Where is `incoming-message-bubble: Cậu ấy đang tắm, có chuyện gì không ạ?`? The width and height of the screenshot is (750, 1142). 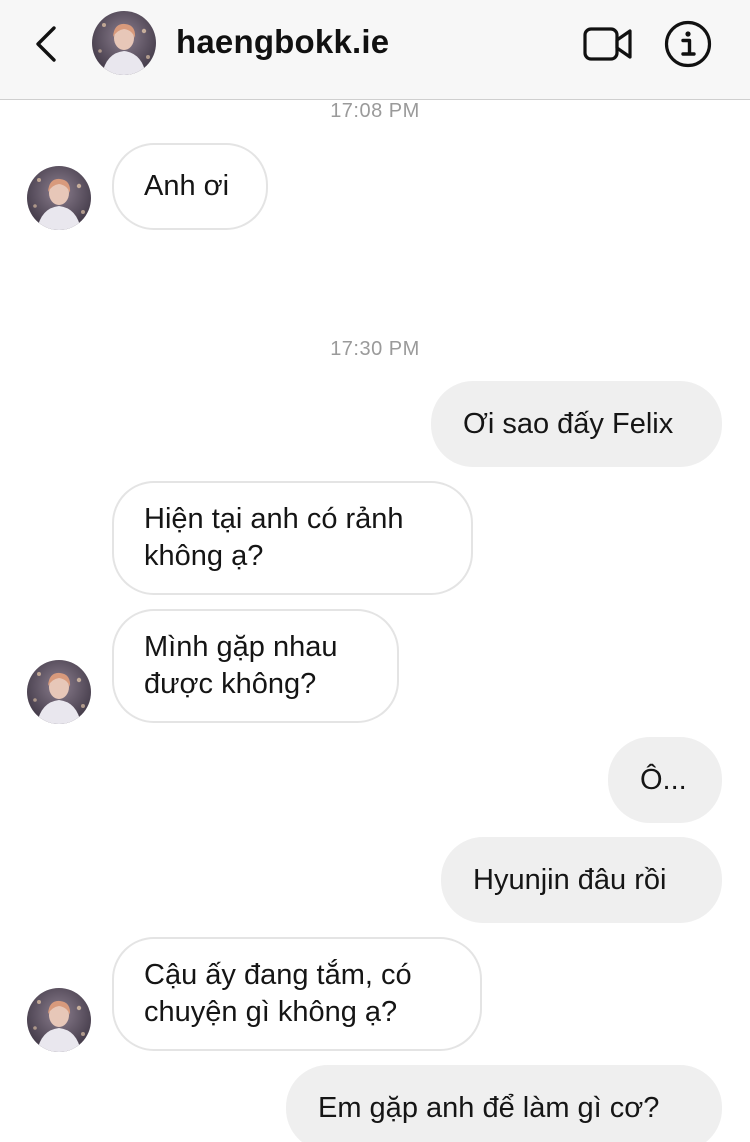
incoming-message-bubble: Cậu ấy đang tắm, có chuyện gì không ạ? is located at coordinates (297, 994).